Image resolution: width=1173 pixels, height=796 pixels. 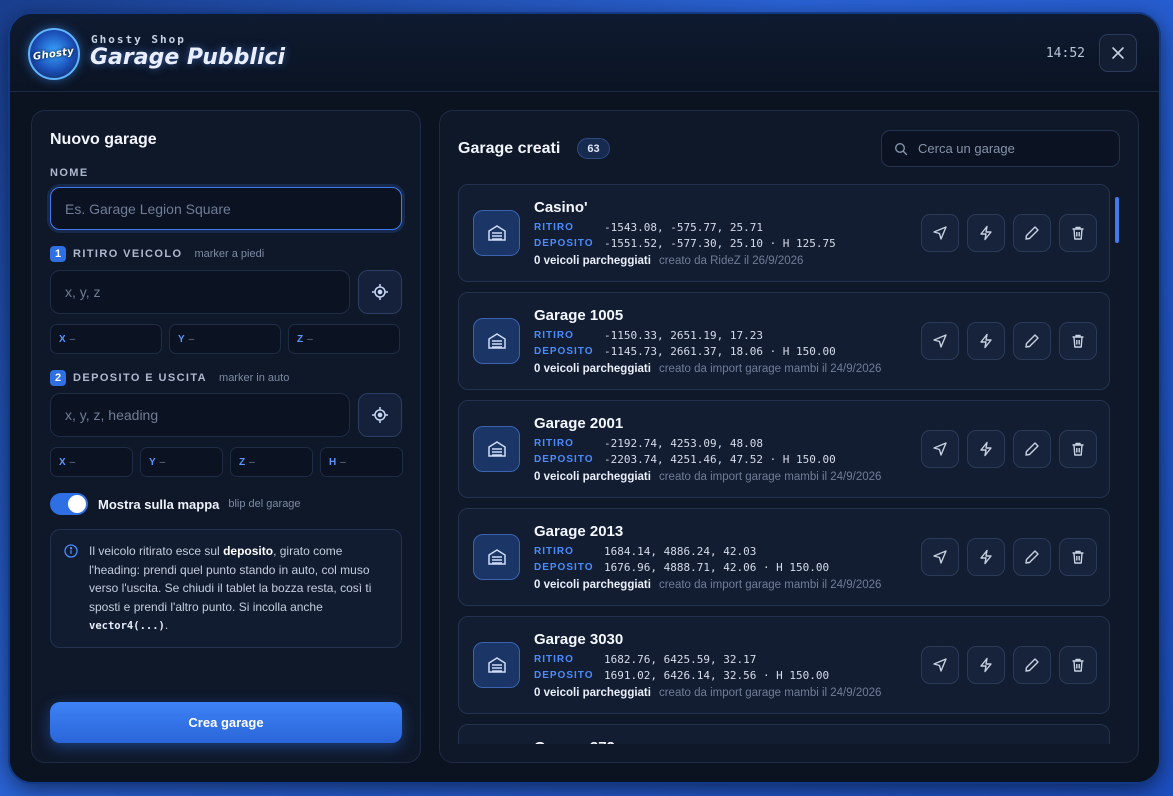 What do you see at coordinates (380, 292) in the screenshot?
I see `pickup-capture-button` at bounding box center [380, 292].